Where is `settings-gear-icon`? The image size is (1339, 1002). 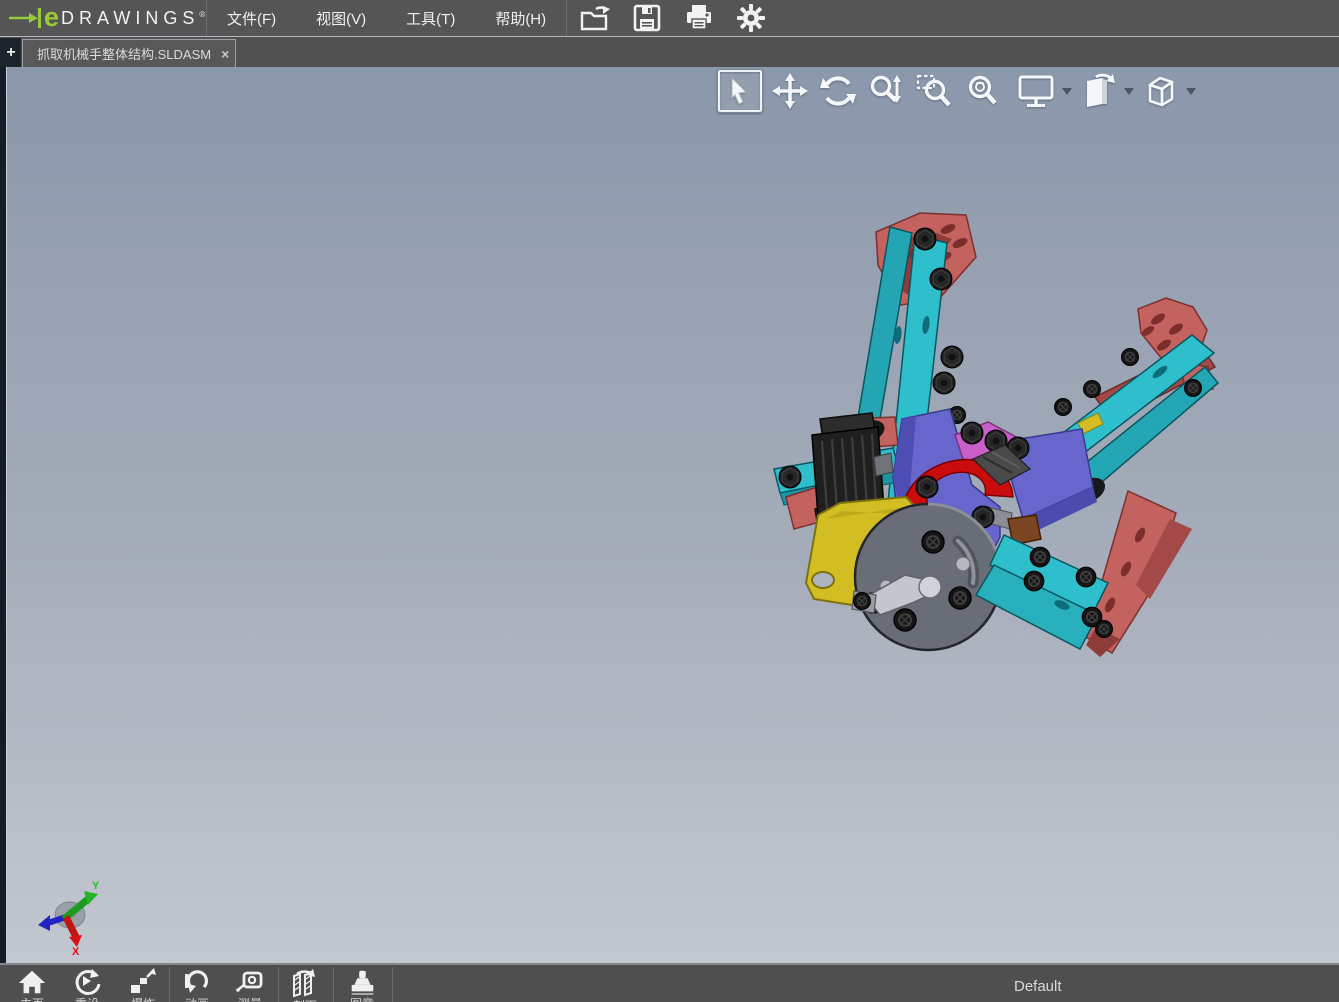
settings-gear-icon is located at coordinates (751, 18).